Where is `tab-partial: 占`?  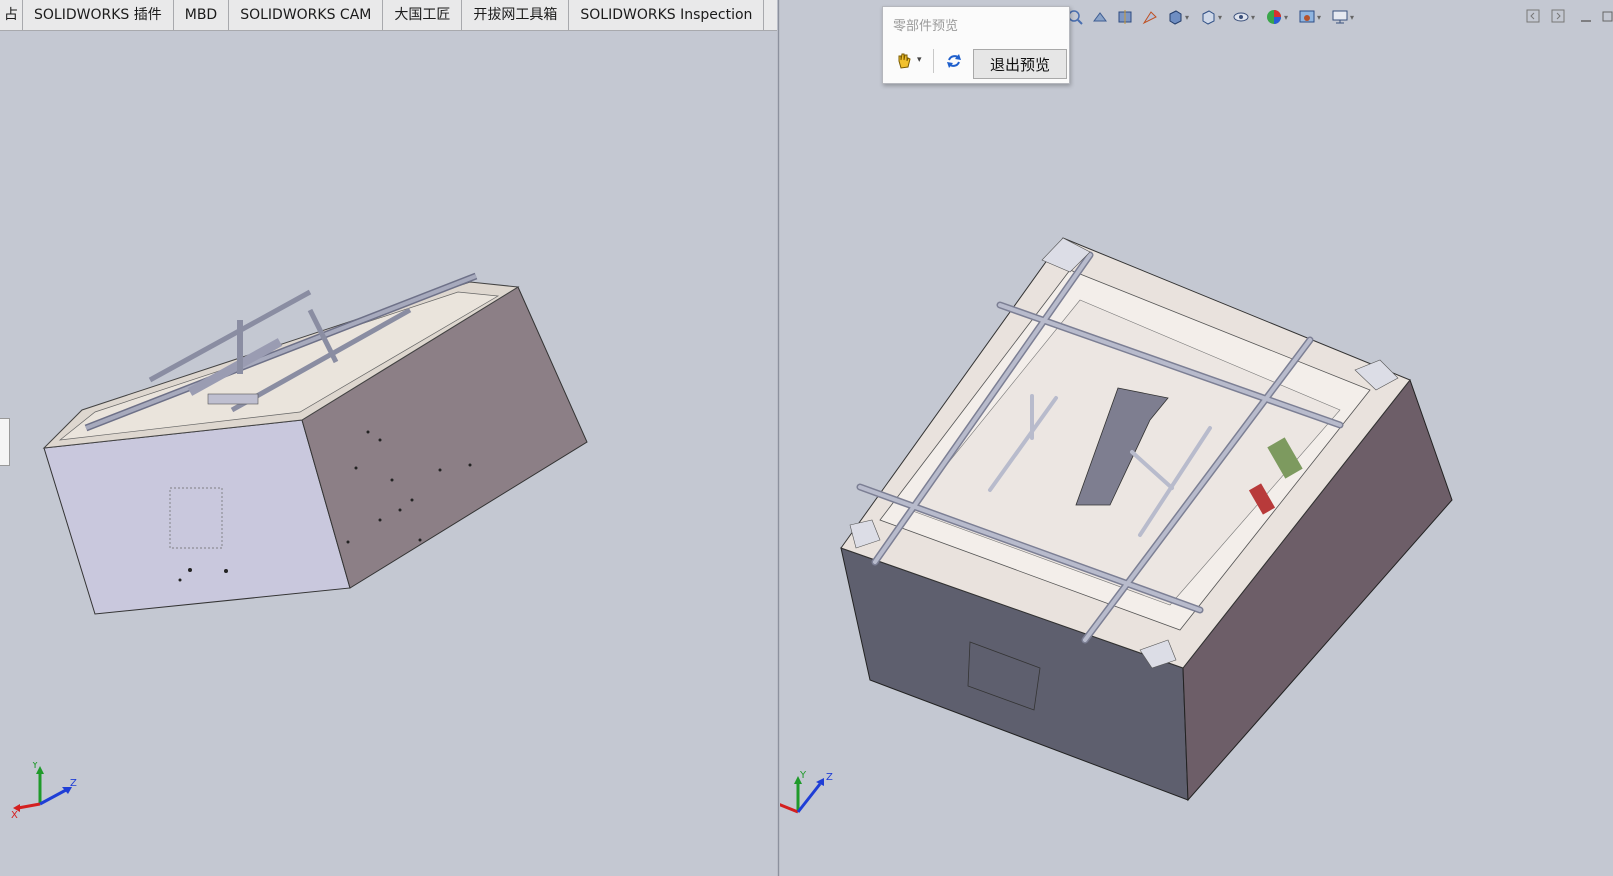 tab-partial: 占 is located at coordinates (11, 15).